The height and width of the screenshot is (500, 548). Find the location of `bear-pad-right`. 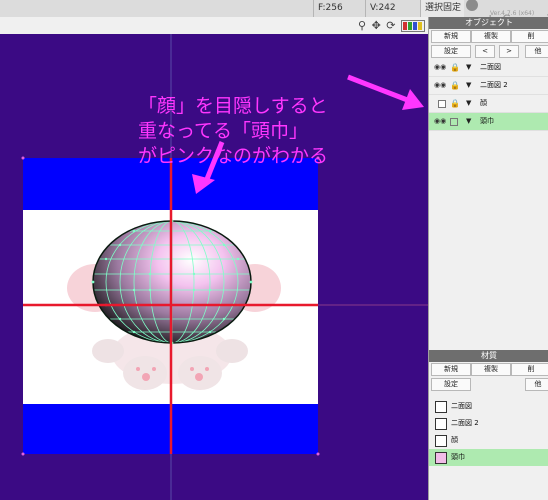

bear-pad-right is located at coordinates (199, 377).